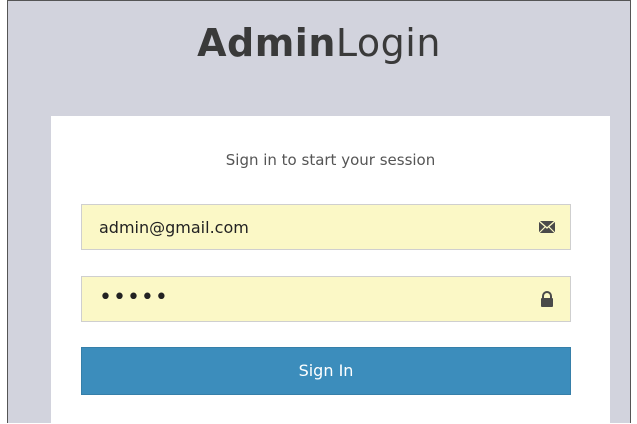 This screenshot has width=637, height=424. I want to click on logo-bold-text: Admin, so click(266, 43).